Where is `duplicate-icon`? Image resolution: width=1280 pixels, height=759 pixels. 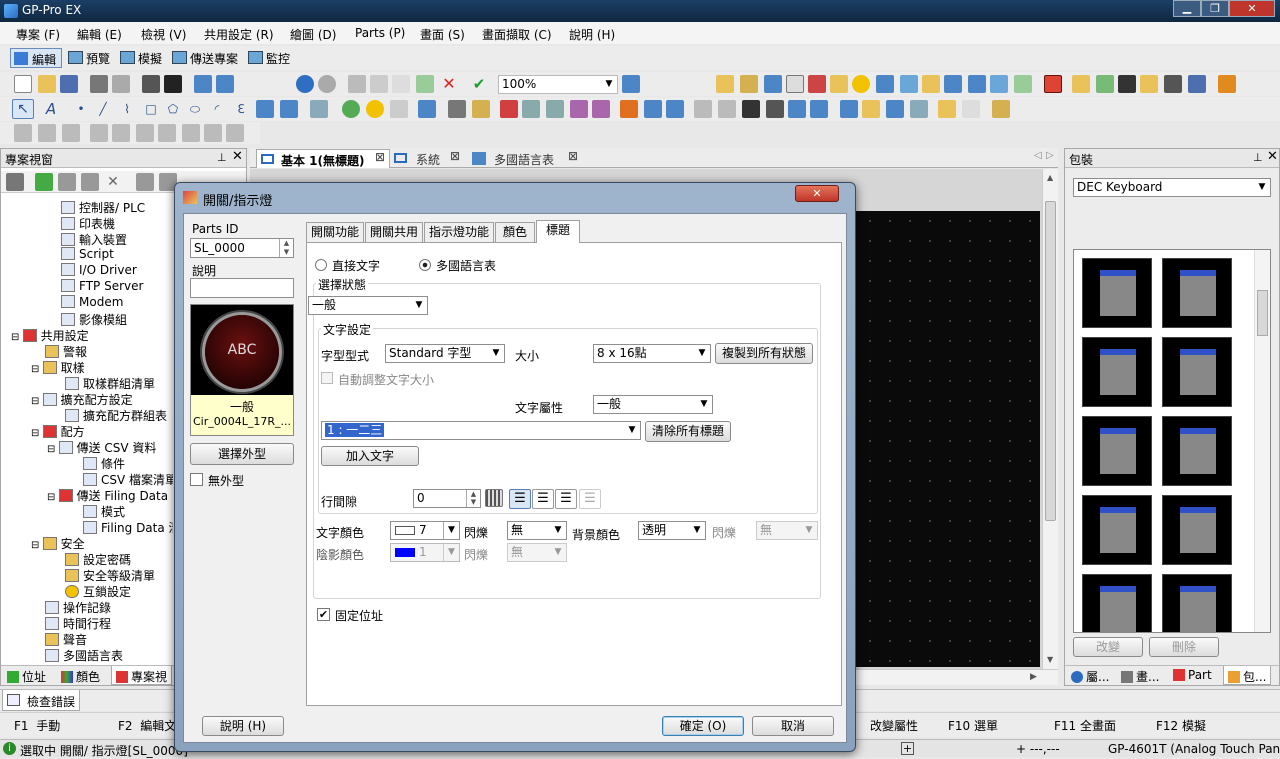 duplicate-icon is located at coordinates (425, 84).